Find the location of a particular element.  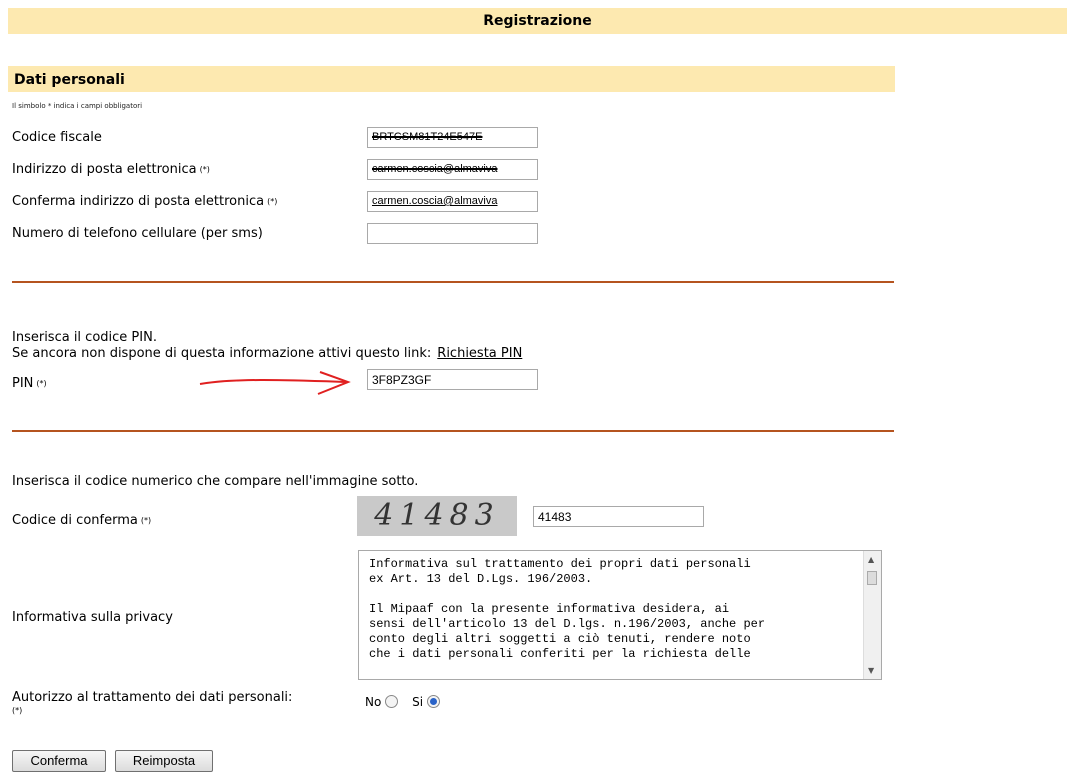

captcha-input: 41483 is located at coordinates (618, 516).